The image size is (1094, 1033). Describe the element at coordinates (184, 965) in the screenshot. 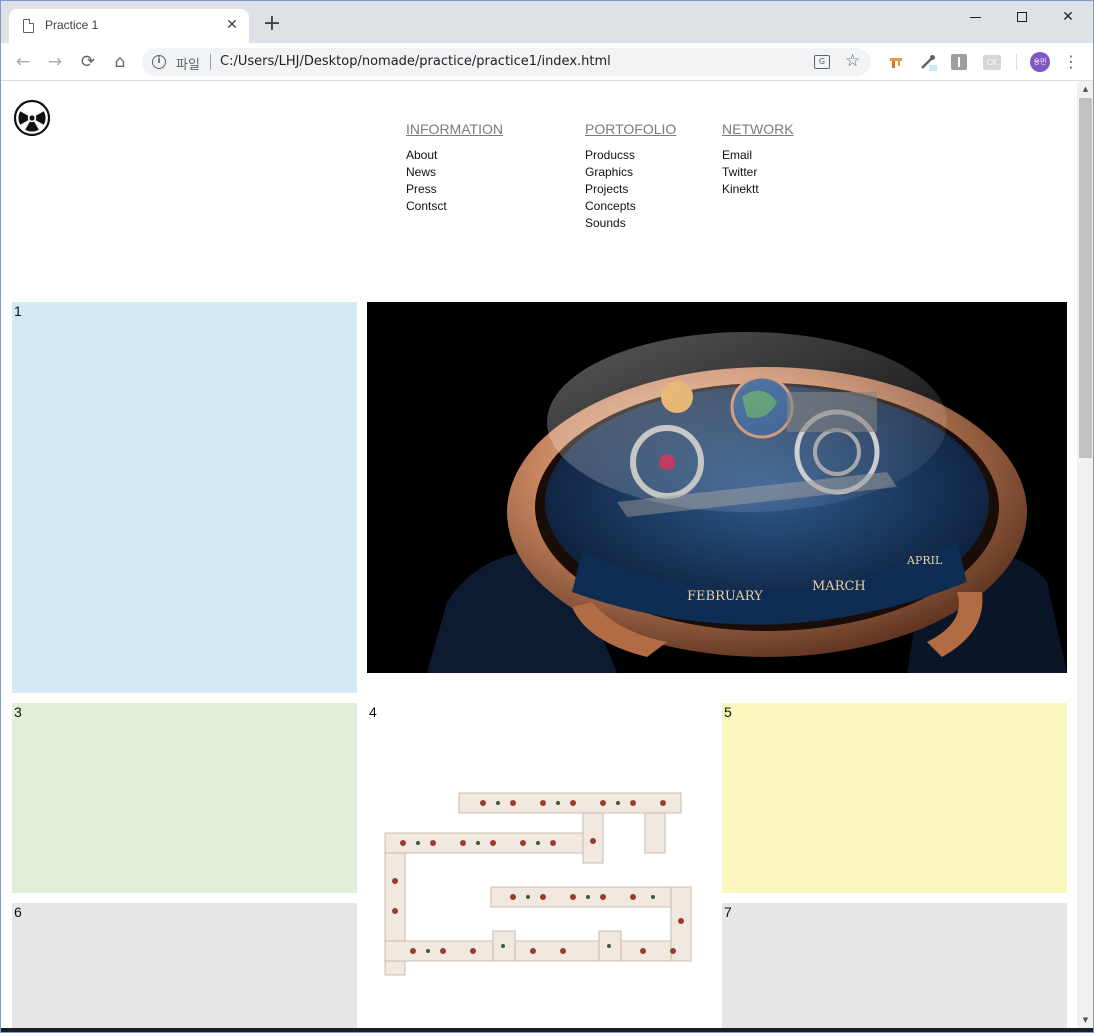

I see `grid-box-6: 6` at that location.